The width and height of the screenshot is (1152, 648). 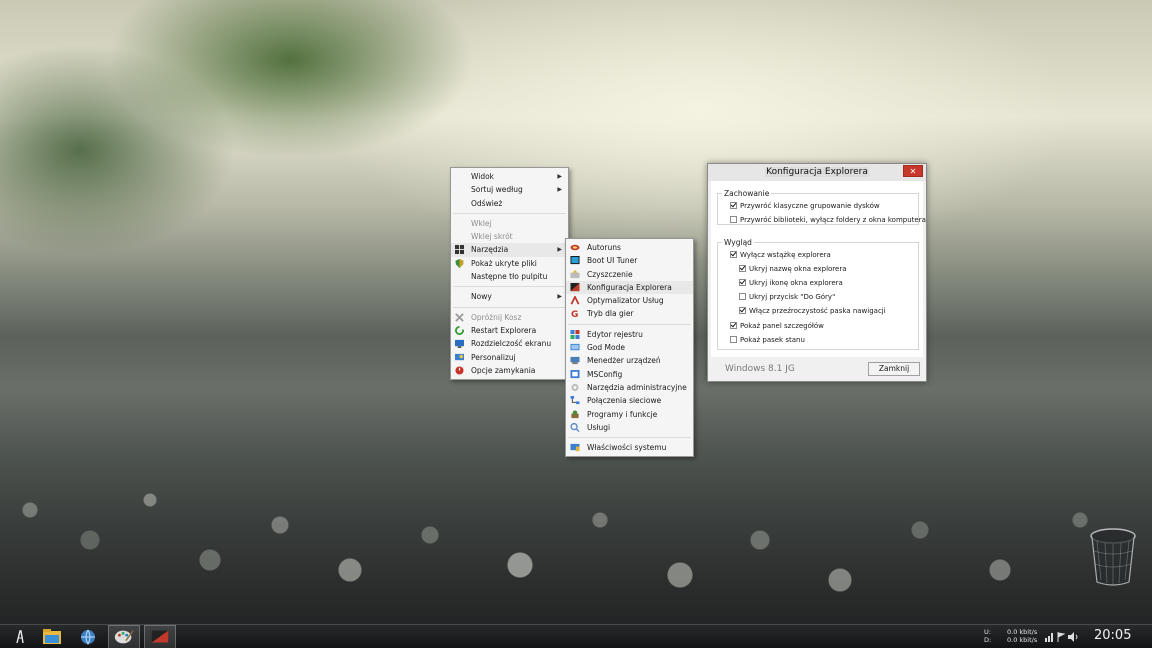 What do you see at coordinates (629, 287) in the screenshot?
I see `submenu-item-konfiguracja-explorera: Konfiguracja Explorera` at bounding box center [629, 287].